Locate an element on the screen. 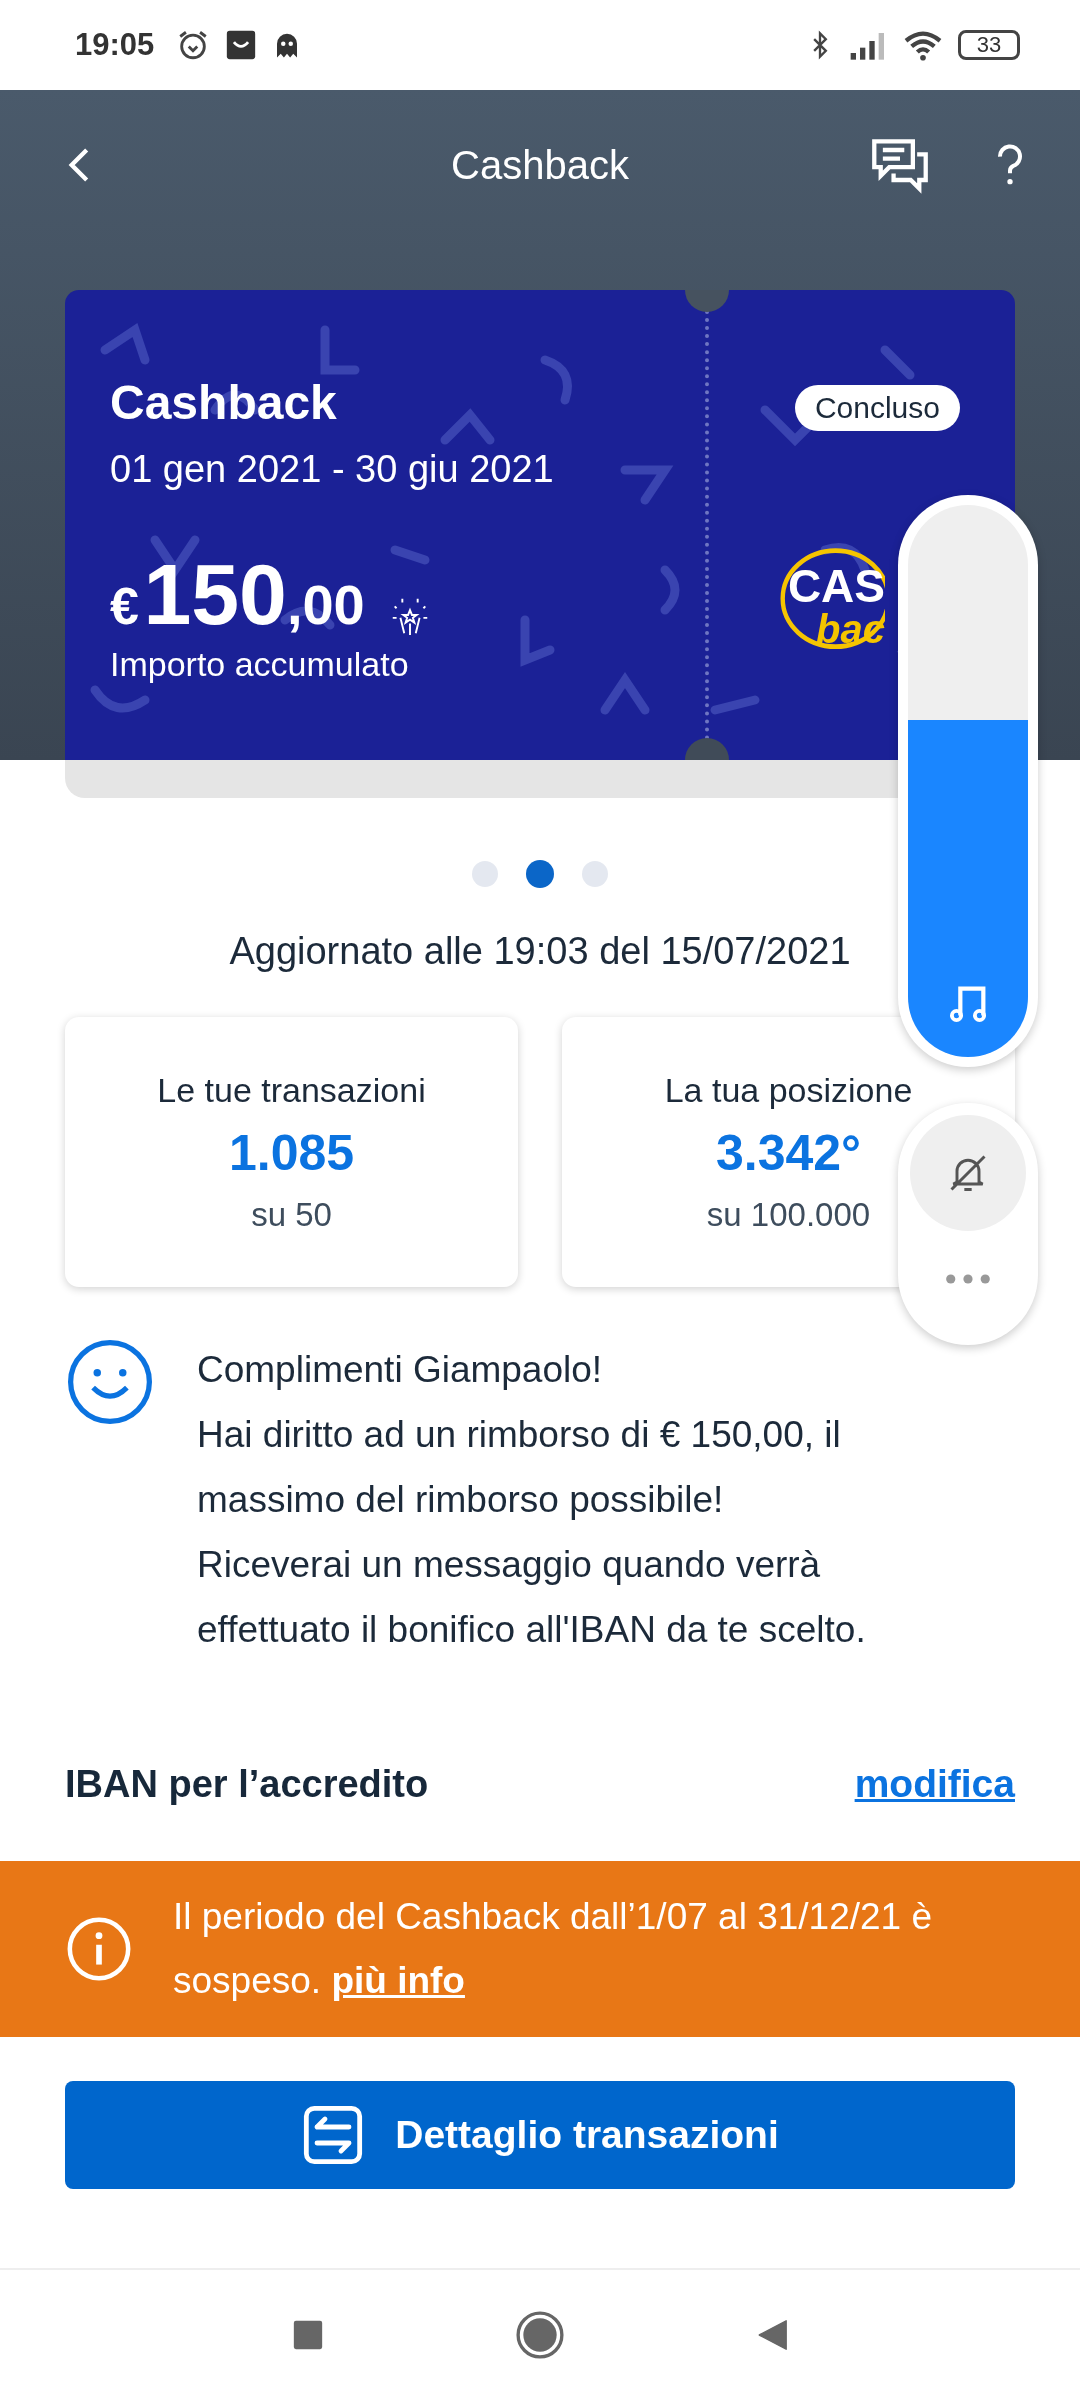 The image size is (1080, 2400). battery-indicator: 33 is located at coordinates (989, 45).